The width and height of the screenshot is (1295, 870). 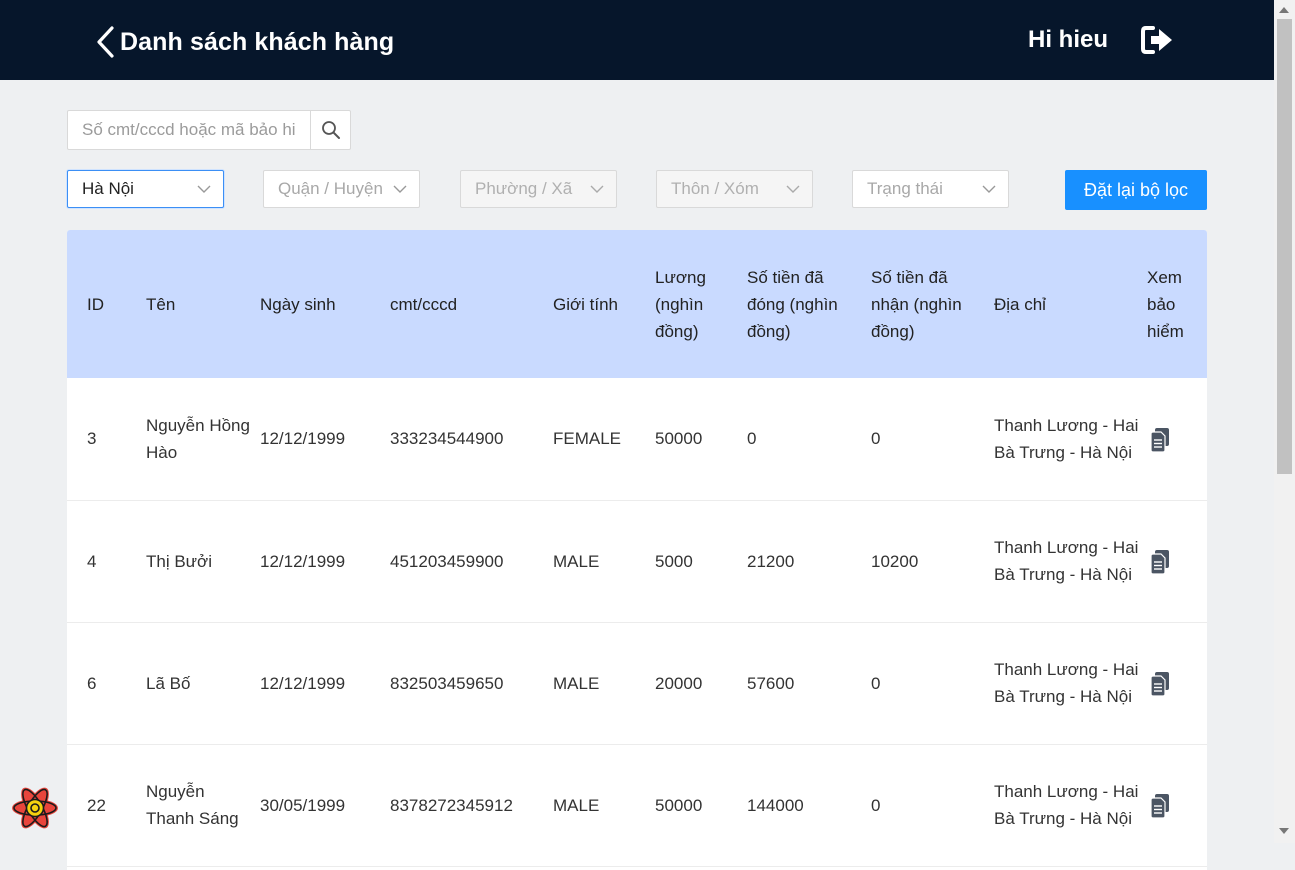 I want to click on ward-select-placeholder: Phường / Xã, so click(x=524, y=188).